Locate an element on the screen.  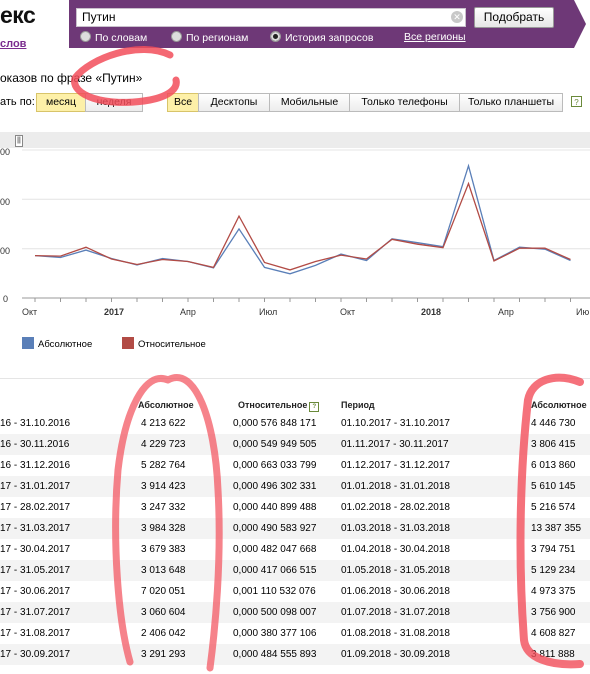
x-tick-label: Ию is located at coordinates (583, 312).